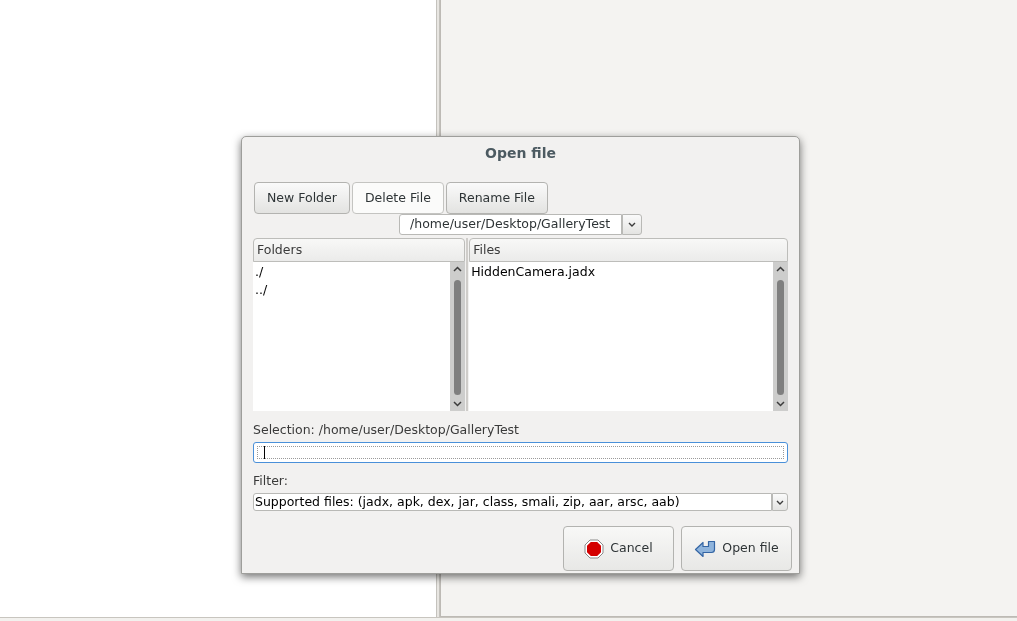  I want to click on filter-dropdown-button, so click(780, 502).